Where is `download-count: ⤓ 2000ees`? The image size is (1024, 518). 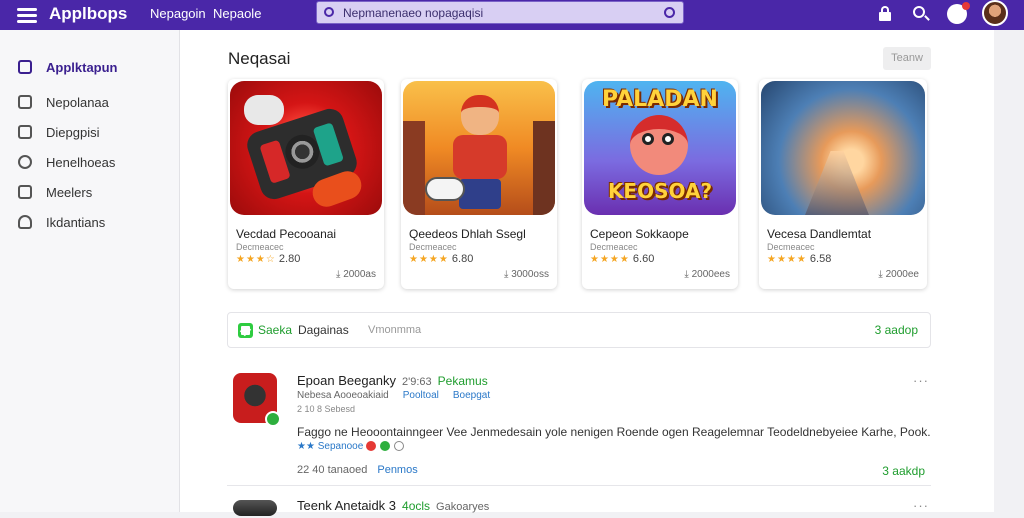
download-count: ⤓ 2000ees is located at coordinates (707, 274).